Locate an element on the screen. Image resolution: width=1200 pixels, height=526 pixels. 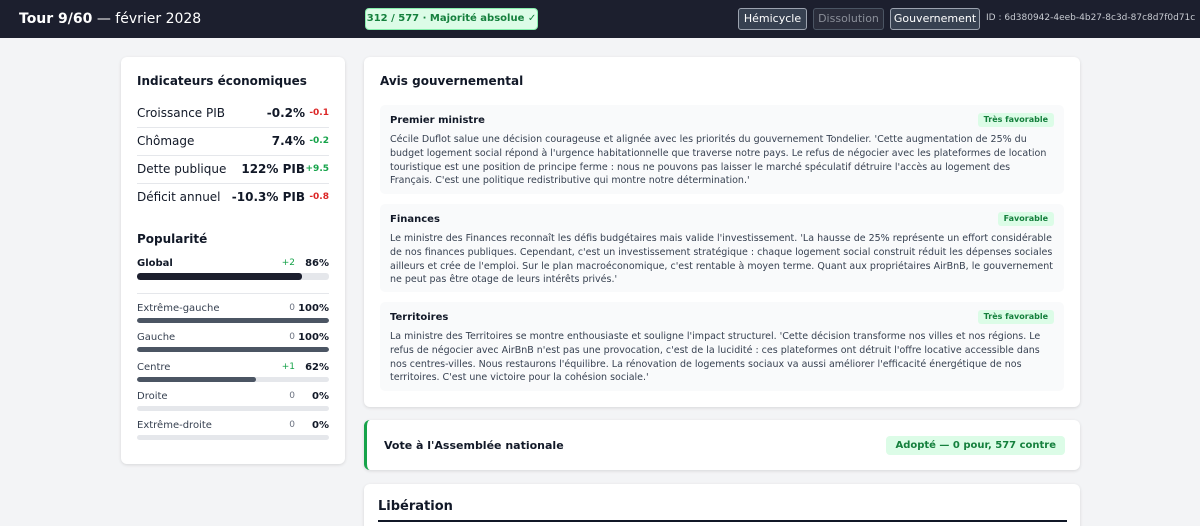
opinion-badge: Favorable is located at coordinates (1025, 219).